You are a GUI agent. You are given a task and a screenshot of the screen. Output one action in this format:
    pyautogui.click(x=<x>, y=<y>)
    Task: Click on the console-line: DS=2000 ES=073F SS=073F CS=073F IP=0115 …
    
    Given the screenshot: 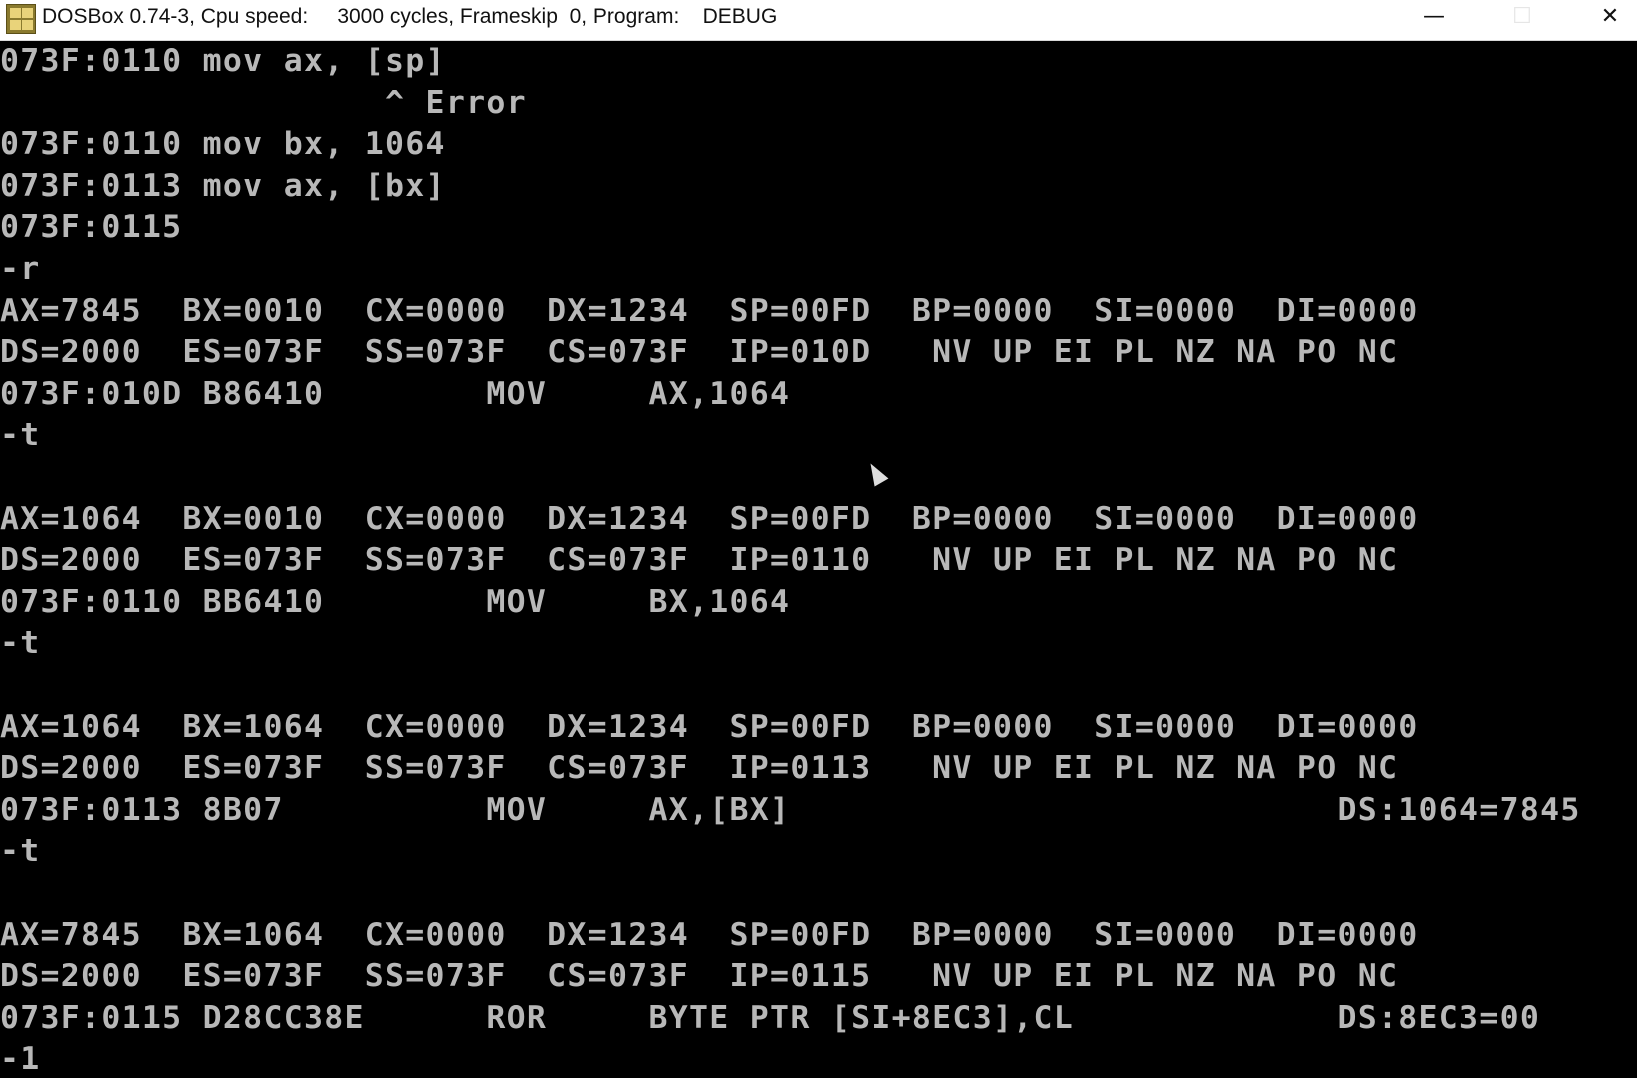 What is the action you would take?
    pyautogui.click(x=699, y=976)
    